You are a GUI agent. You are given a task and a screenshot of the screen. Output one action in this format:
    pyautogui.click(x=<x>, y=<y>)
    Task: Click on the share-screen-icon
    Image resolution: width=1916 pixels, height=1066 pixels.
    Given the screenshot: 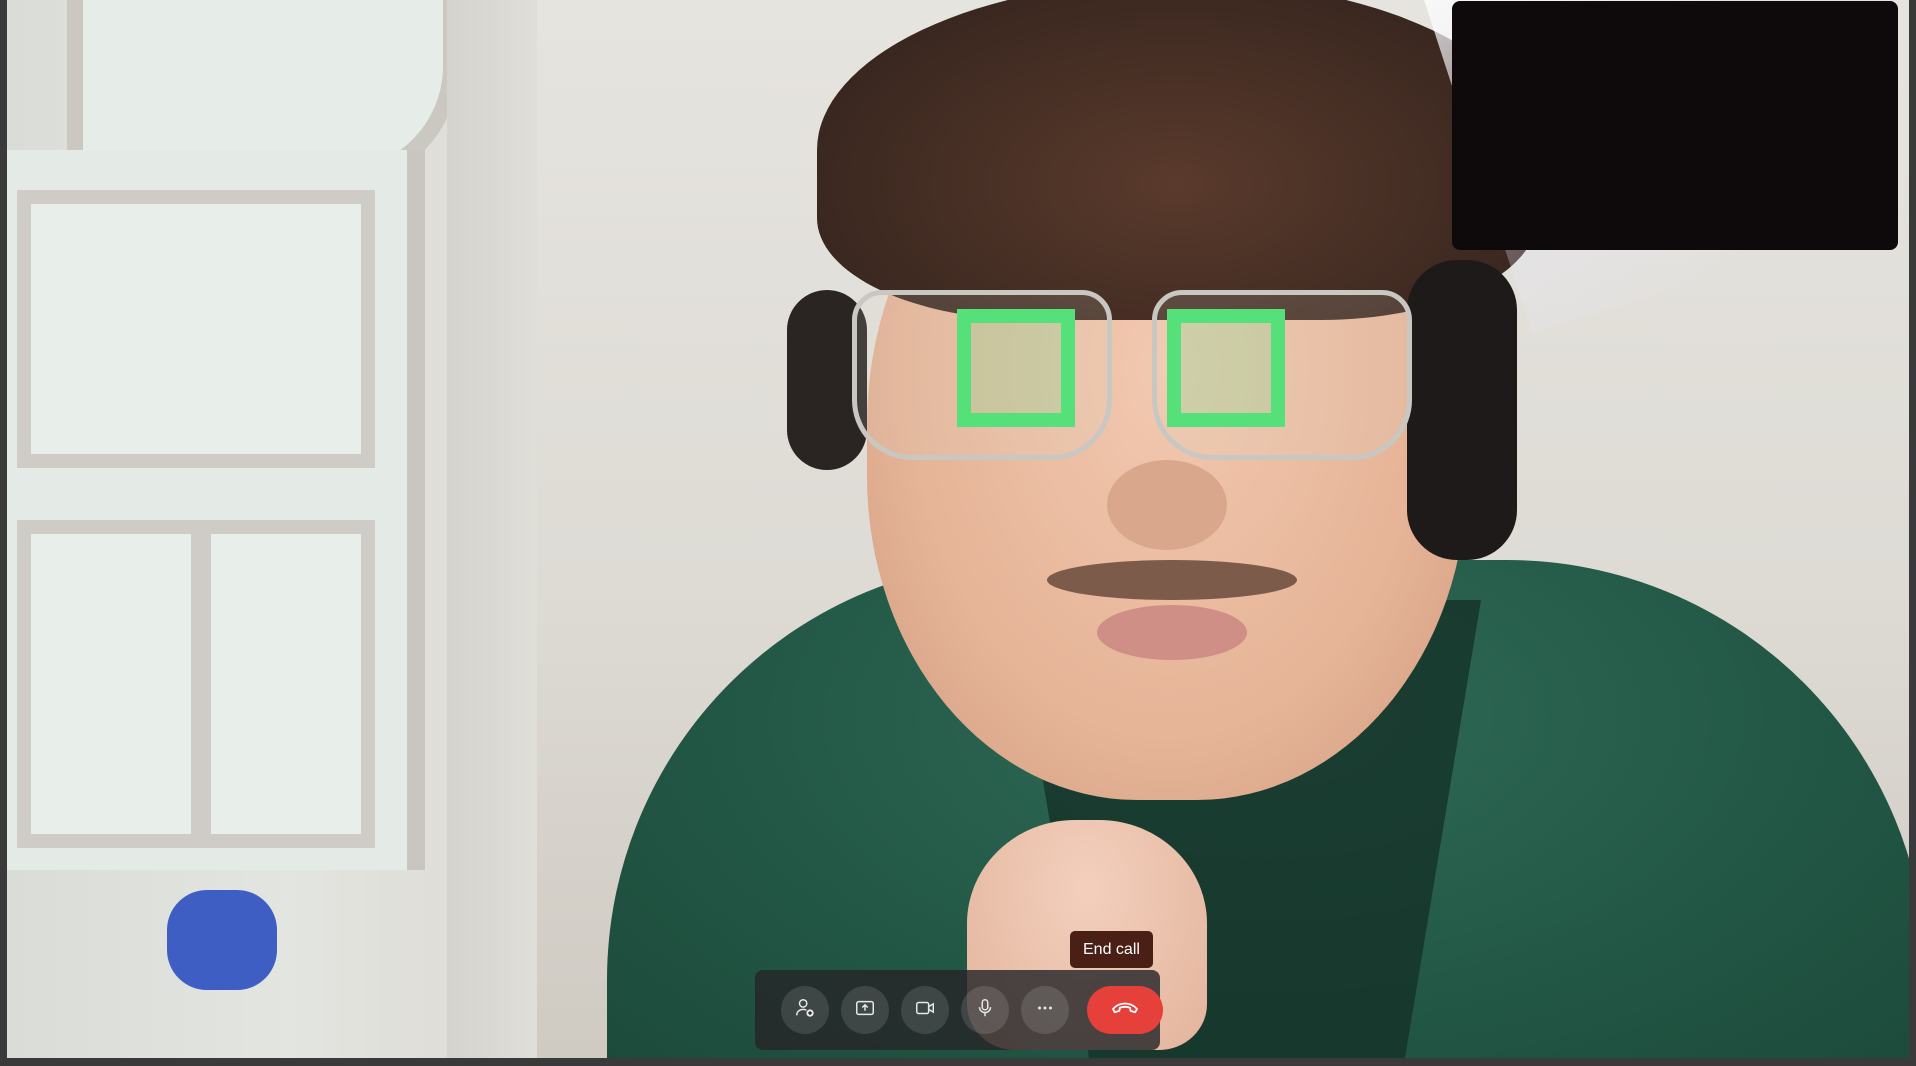 What is the action you would take?
    pyautogui.click(x=865, y=1010)
    